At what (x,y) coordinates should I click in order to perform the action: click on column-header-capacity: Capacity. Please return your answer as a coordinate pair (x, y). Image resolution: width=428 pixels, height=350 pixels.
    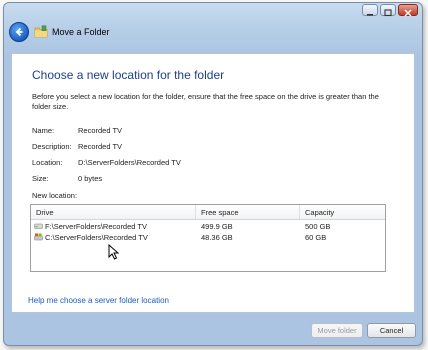
    Looking at the image, I should click on (319, 212).